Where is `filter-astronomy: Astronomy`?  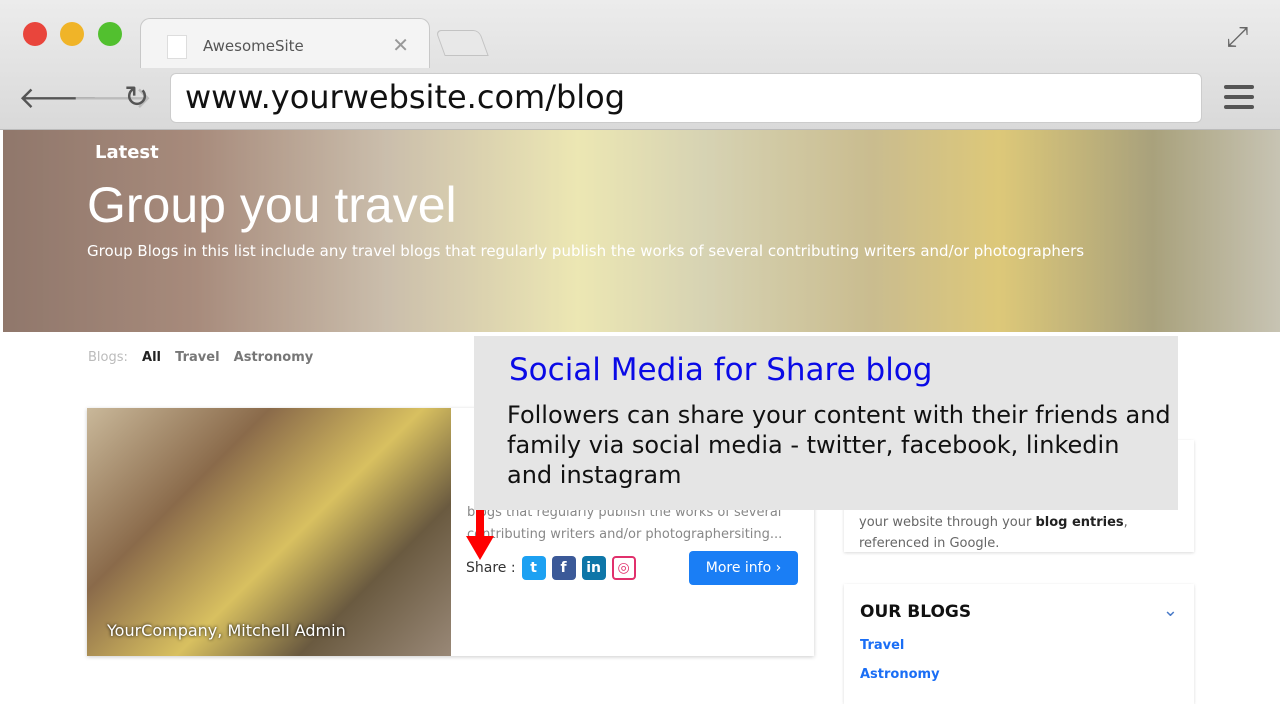
filter-astronomy: Astronomy is located at coordinates (274, 357).